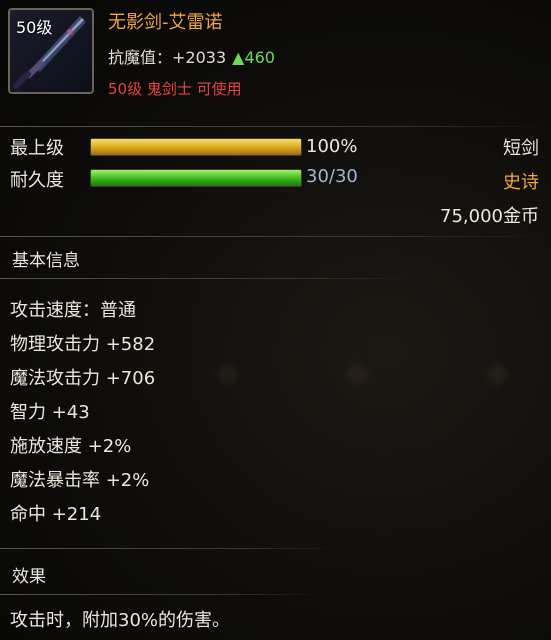 The image size is (551, 640). Describe the element at coordinates (56, 514) in the screenshot. I see `stat-hit-rate: 命中 +214` at that location.